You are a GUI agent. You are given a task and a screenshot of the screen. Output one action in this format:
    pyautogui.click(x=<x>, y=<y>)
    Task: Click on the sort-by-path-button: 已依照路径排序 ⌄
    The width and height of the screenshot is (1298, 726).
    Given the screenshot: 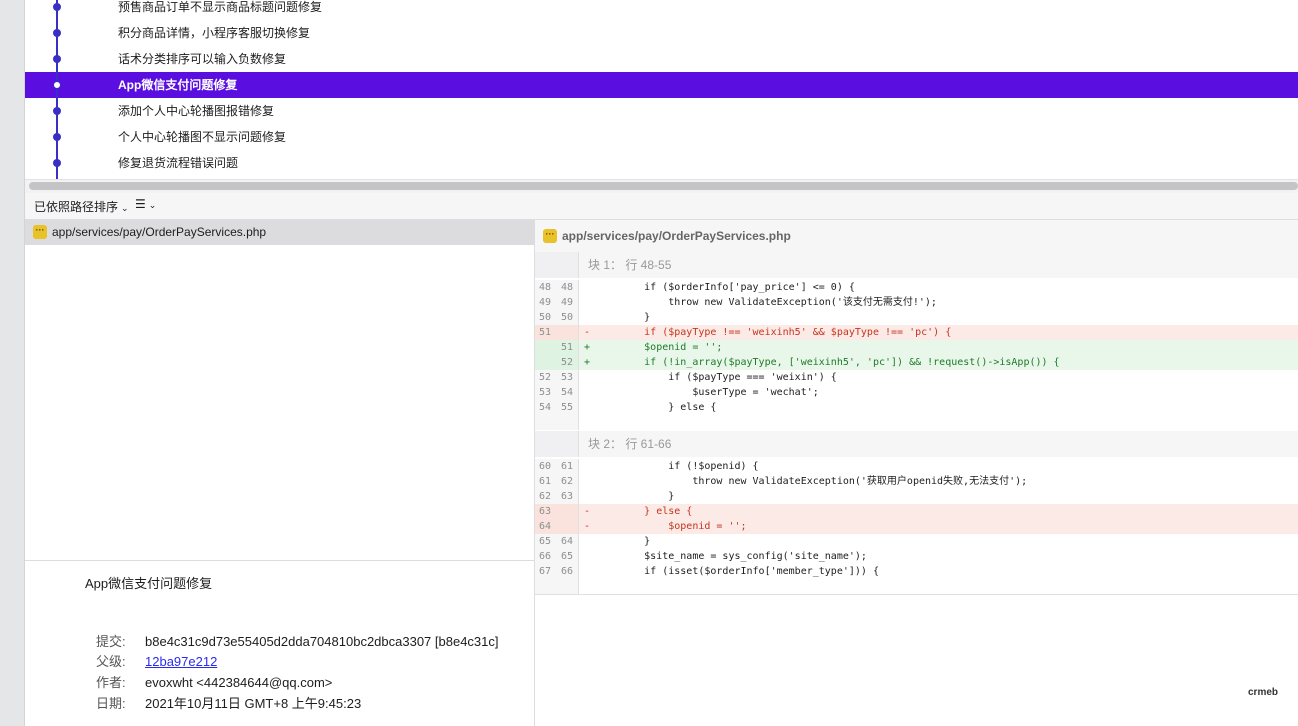 What is the action you would take?
    pyautogui.click(x=81, y=206)
    